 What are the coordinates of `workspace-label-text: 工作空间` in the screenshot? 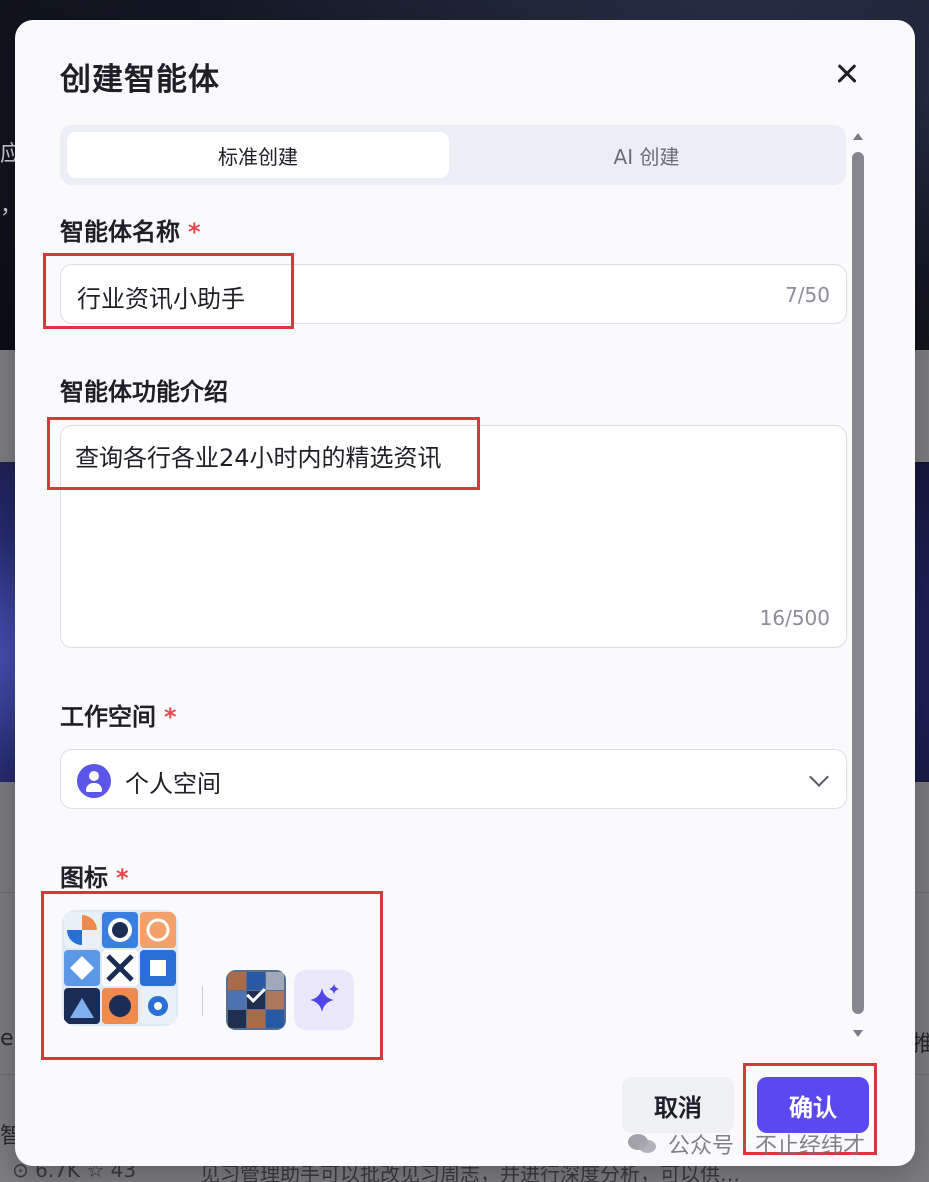 It's located at (108, 717).